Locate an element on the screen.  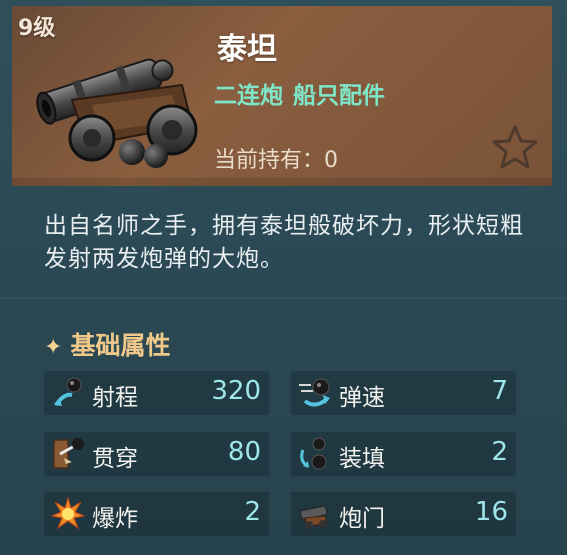
stat-cannon-port: 炮门 16 is located at coordinates (403, 514).